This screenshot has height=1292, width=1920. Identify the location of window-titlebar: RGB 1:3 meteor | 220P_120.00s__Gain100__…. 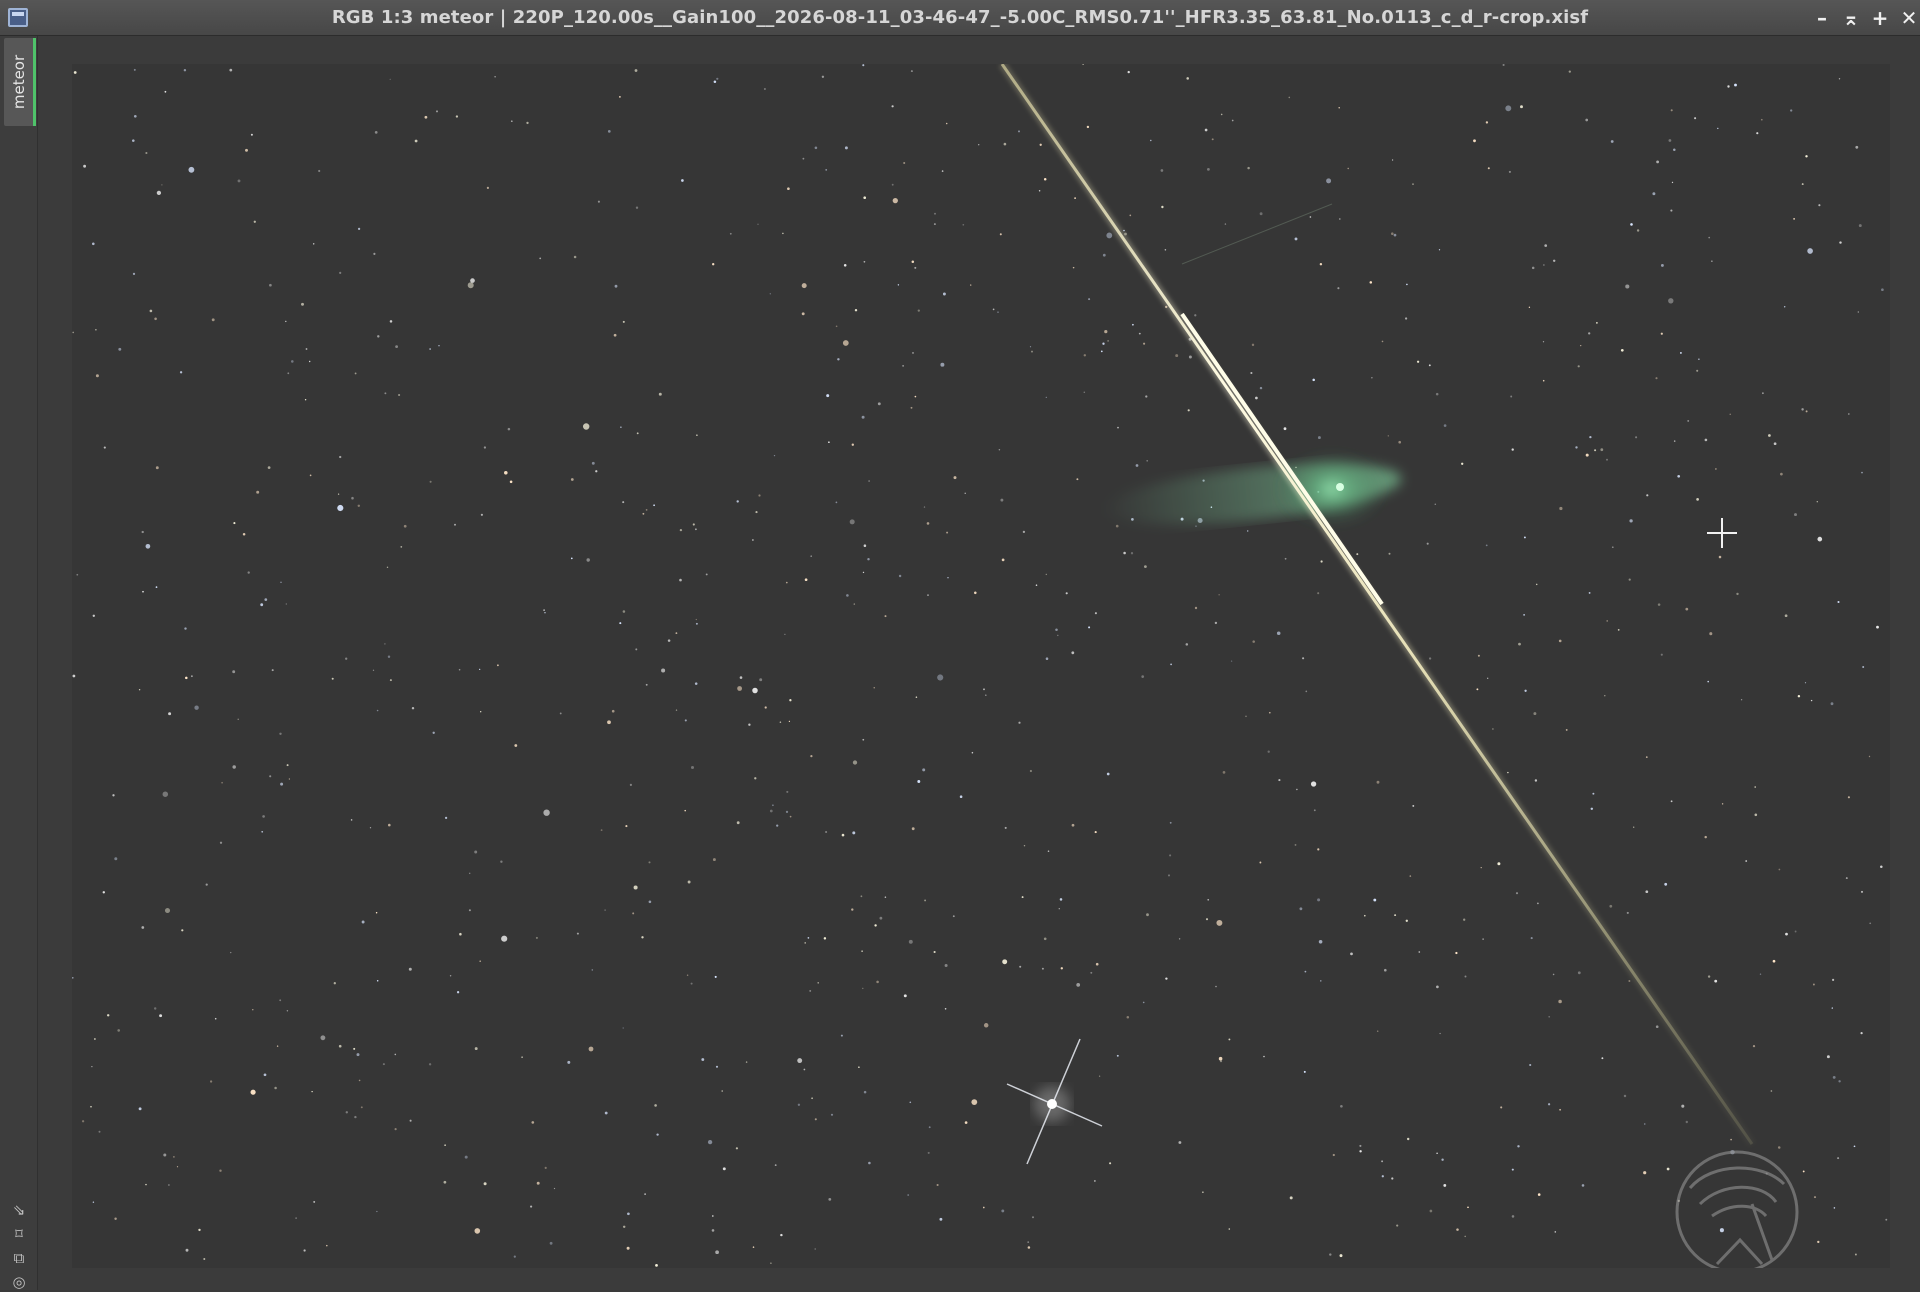
(960, 18).